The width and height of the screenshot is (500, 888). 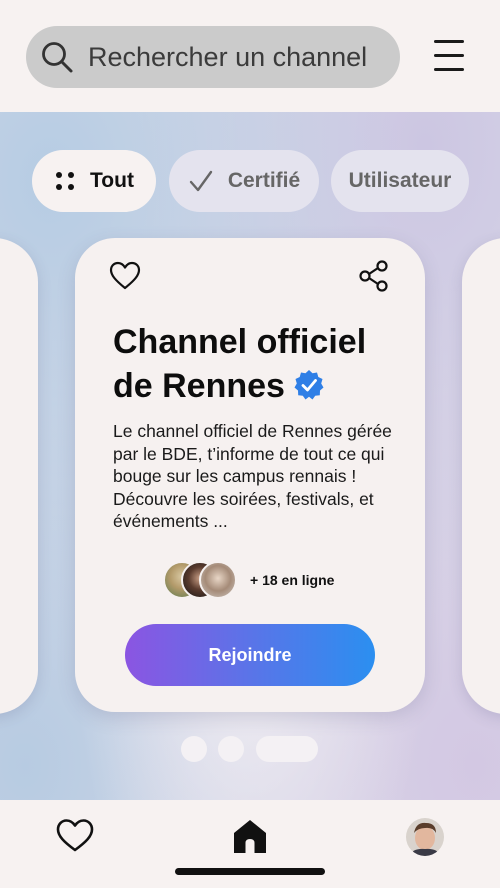 I want to click on home-indicator, so click(x=250, y=871).